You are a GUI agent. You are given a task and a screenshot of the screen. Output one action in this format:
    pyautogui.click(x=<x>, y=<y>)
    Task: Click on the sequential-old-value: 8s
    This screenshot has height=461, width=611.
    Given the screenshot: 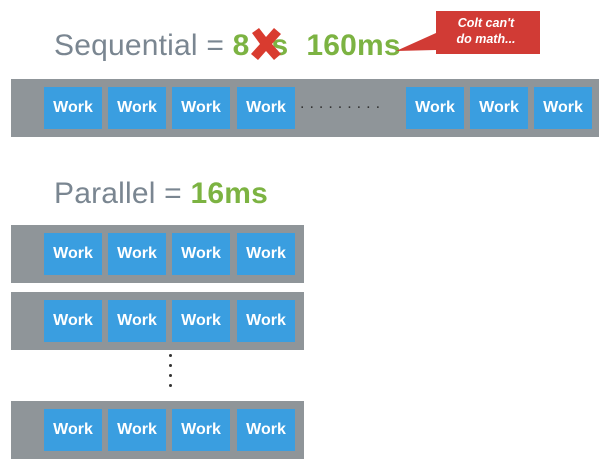 What is the action you would take?
    pyautogui.click(x=261, y=45)
    